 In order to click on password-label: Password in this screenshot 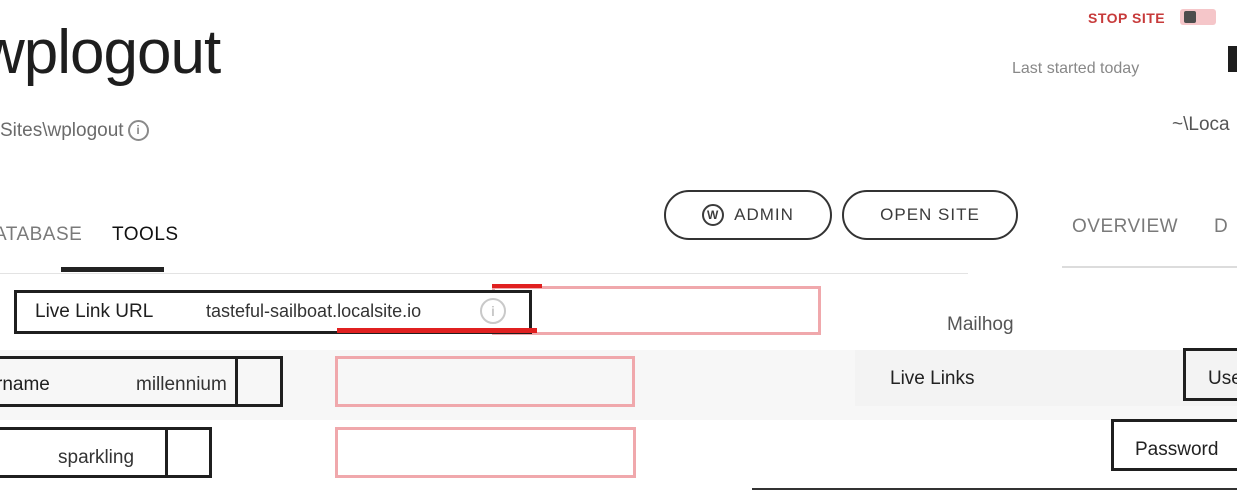, I will do `click(1177, 449)`.